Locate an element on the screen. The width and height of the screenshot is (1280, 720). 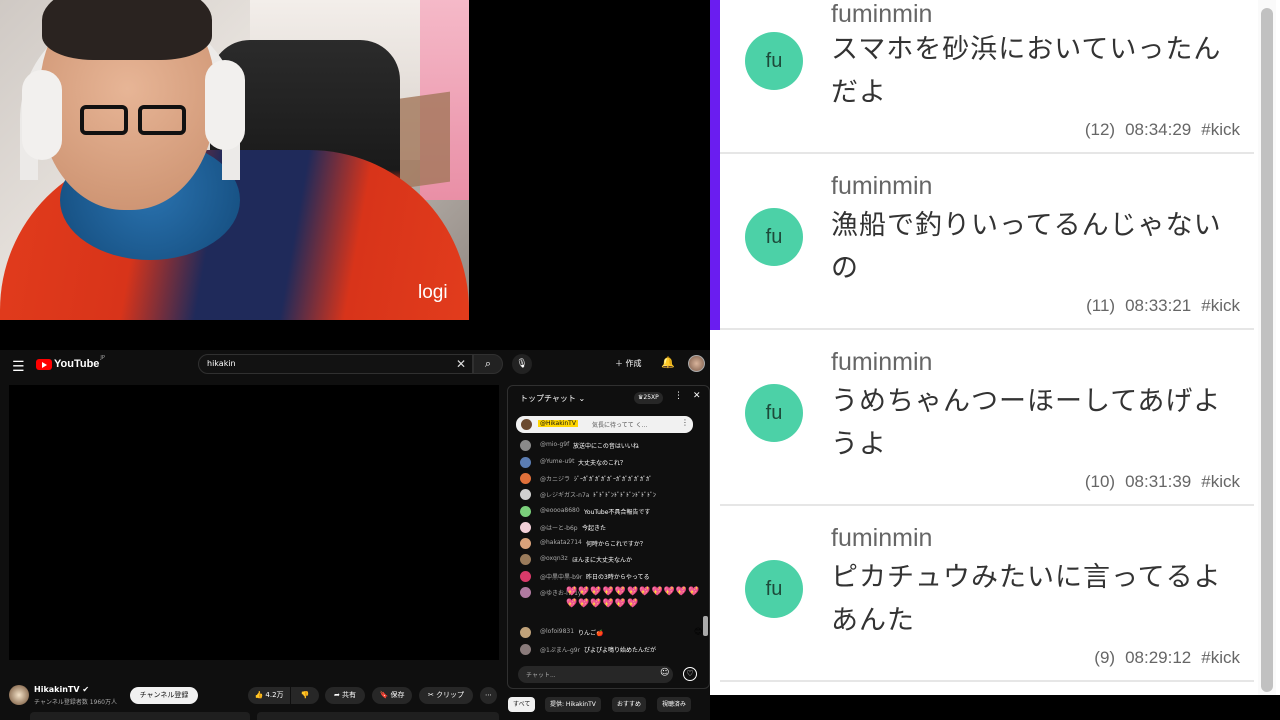
video-player is located at coordinates (254, 522).